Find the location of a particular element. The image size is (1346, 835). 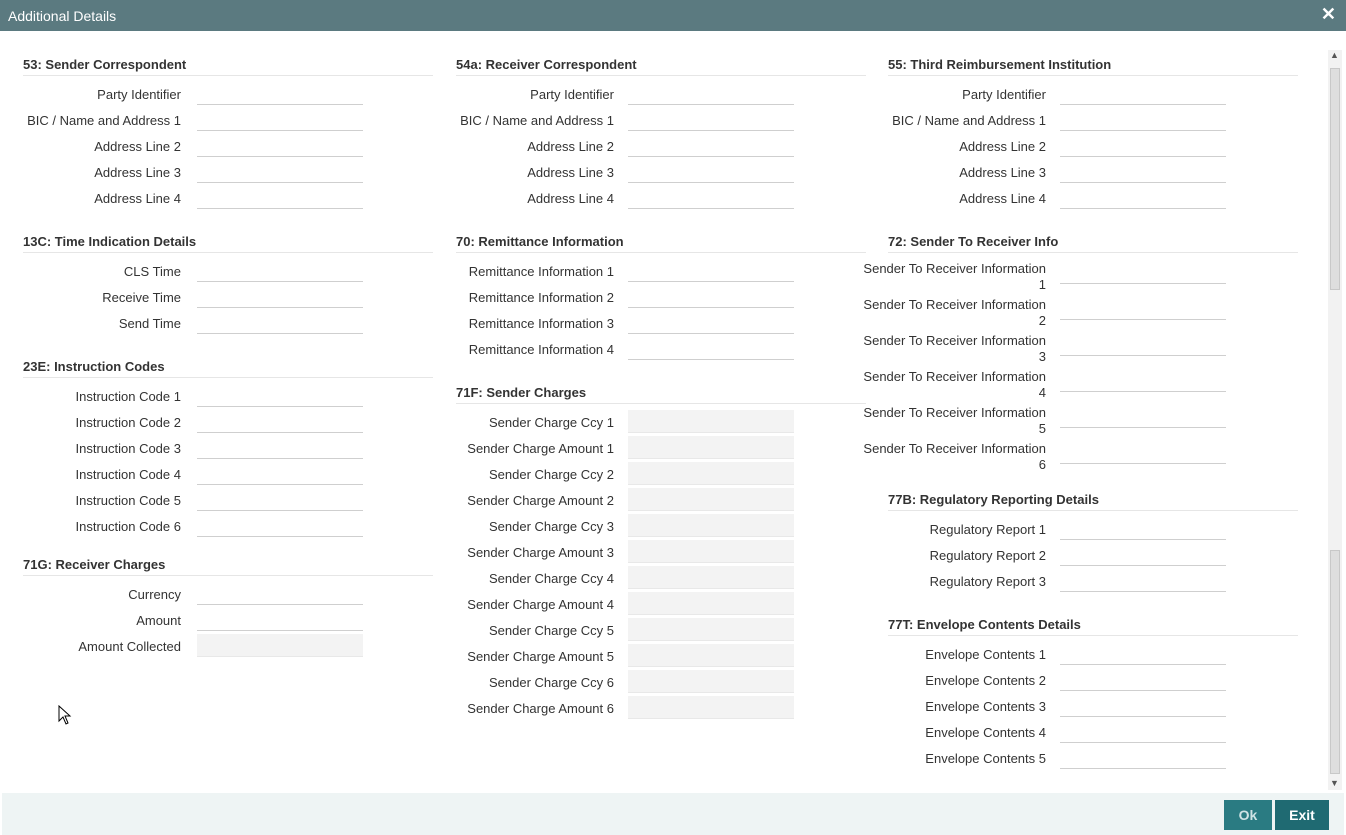

envelope-contents-5-input is located at coordinates (1143, 757).